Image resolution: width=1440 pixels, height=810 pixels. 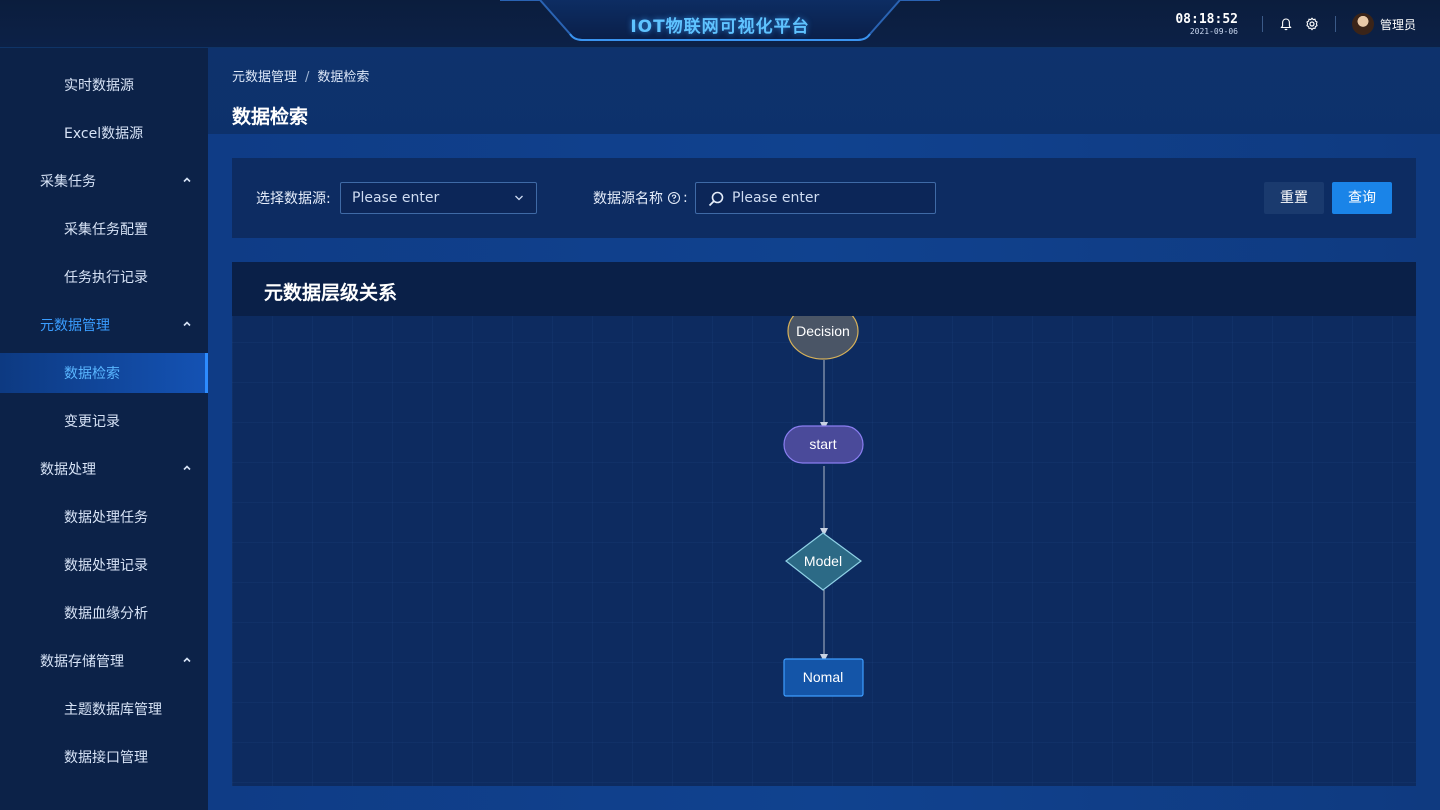 I want to click on reset-button: 重置, so click(x=1294, y=198).